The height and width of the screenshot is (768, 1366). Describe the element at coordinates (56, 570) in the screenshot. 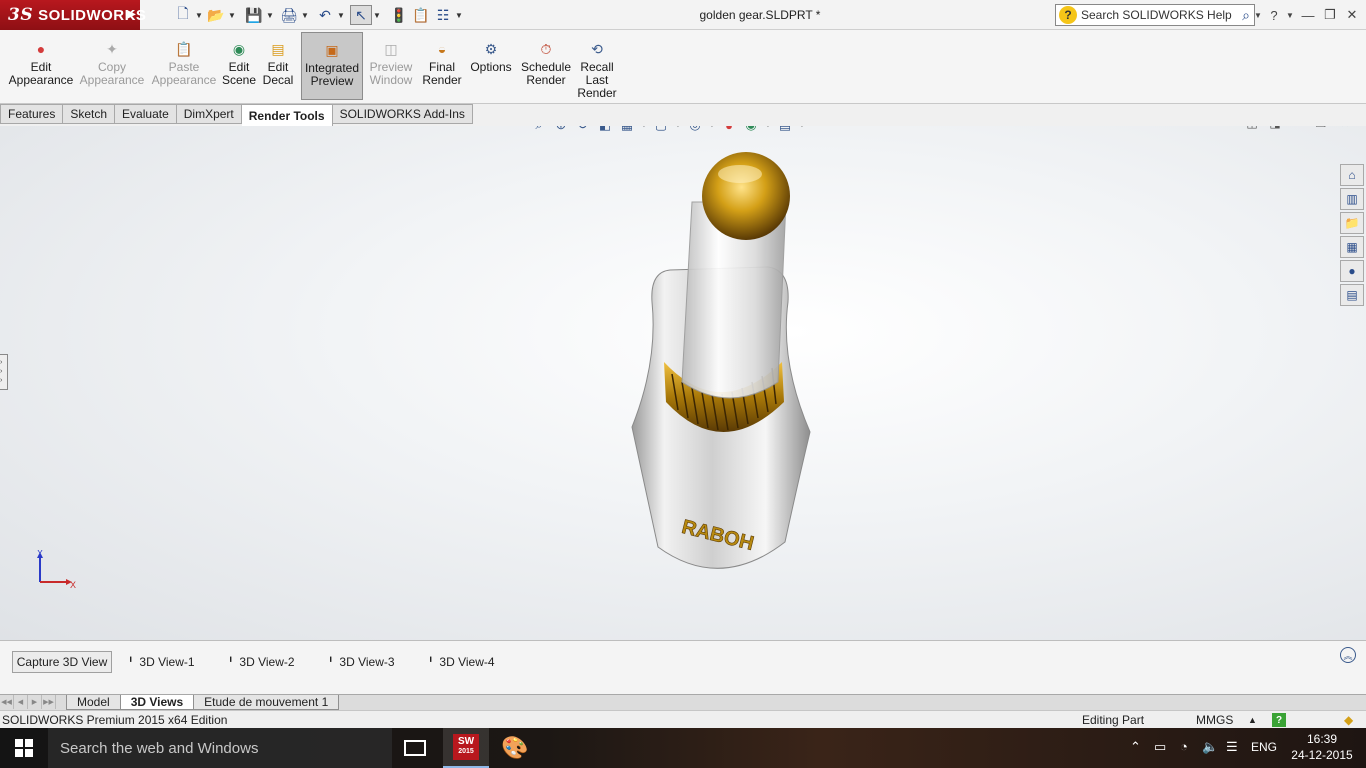

I see `reference-triad: Y X` at that location.